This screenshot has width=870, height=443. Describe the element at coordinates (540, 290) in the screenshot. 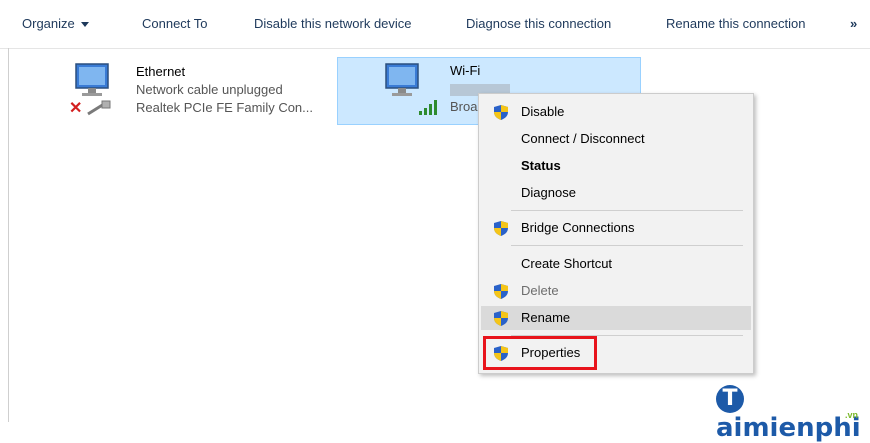

I see `menu-item-label: Delete` at that location.